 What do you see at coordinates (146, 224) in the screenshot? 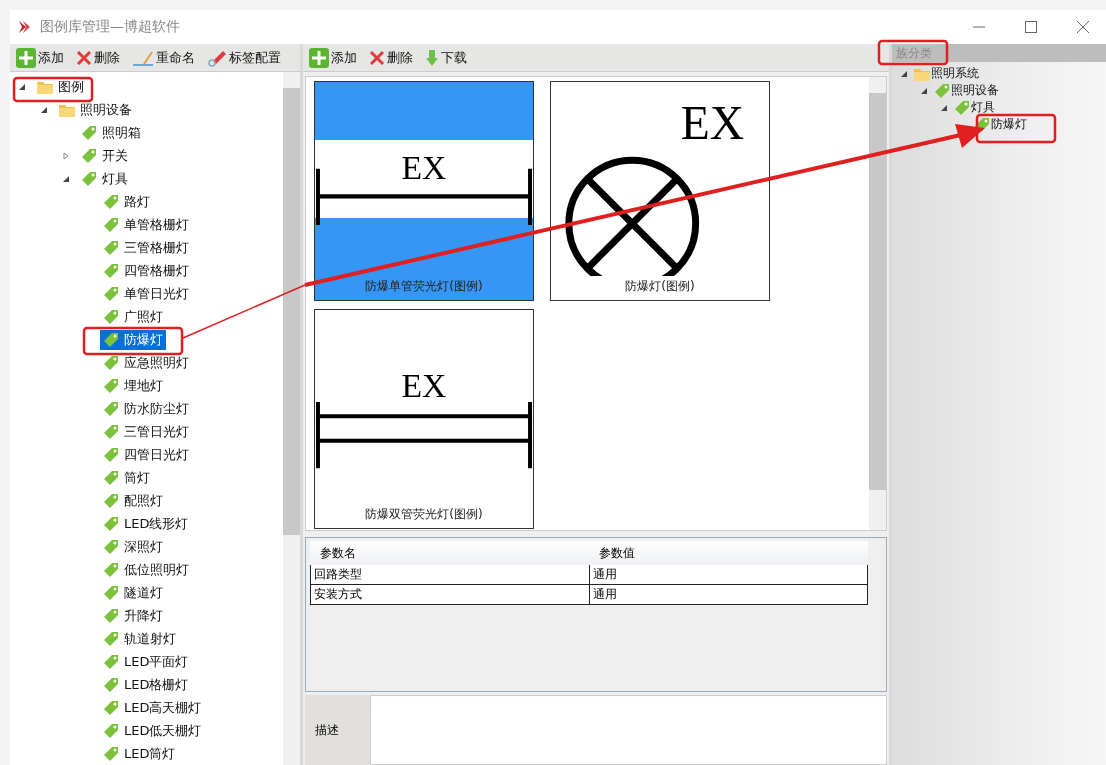
I see `tree-item: 单管格栅灯` at bounding box center [146, 224].